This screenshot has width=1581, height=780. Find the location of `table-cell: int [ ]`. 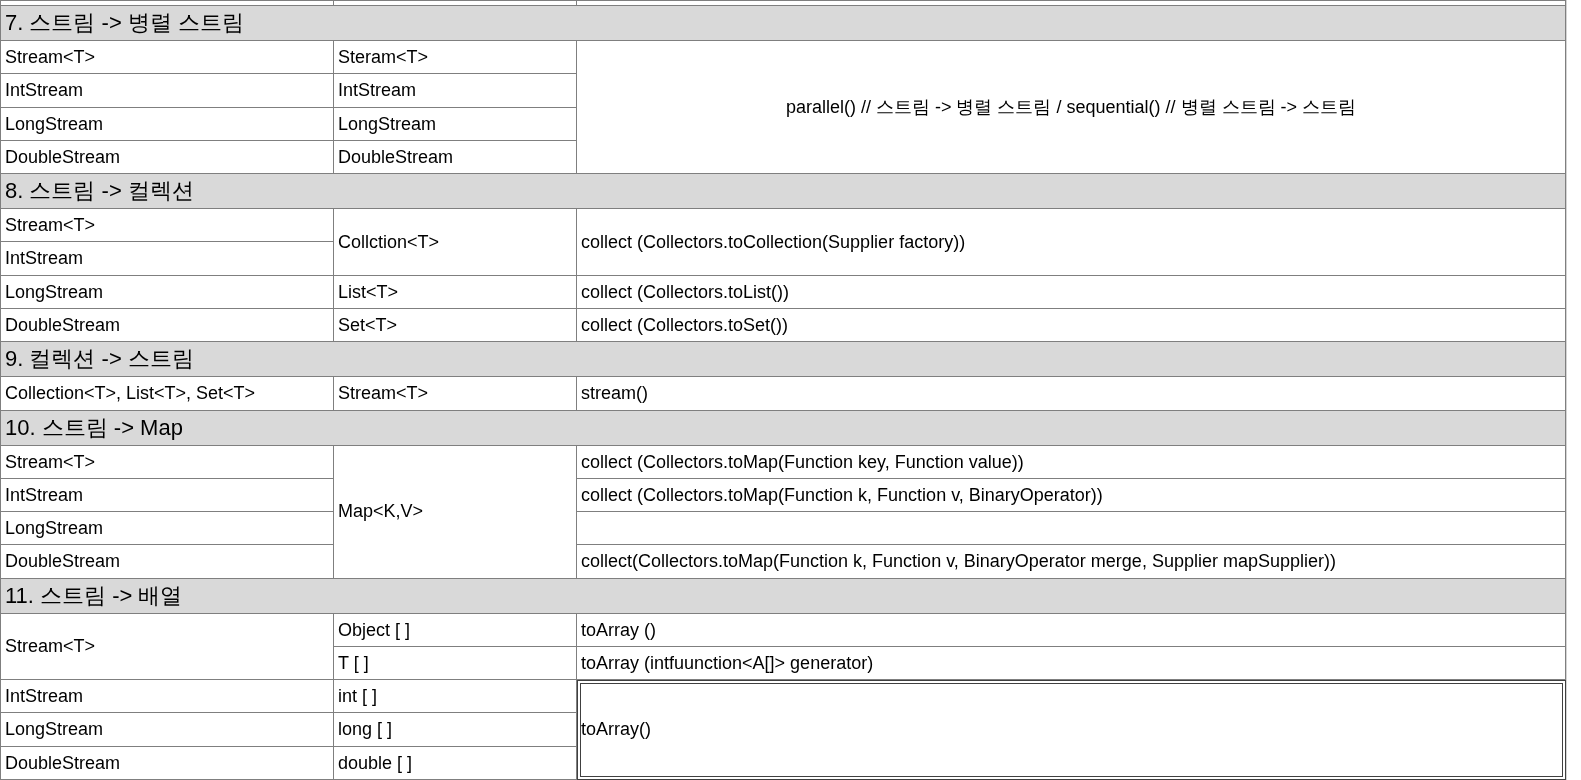

table-cell: int [ ] is located at coordinates (455, 696).